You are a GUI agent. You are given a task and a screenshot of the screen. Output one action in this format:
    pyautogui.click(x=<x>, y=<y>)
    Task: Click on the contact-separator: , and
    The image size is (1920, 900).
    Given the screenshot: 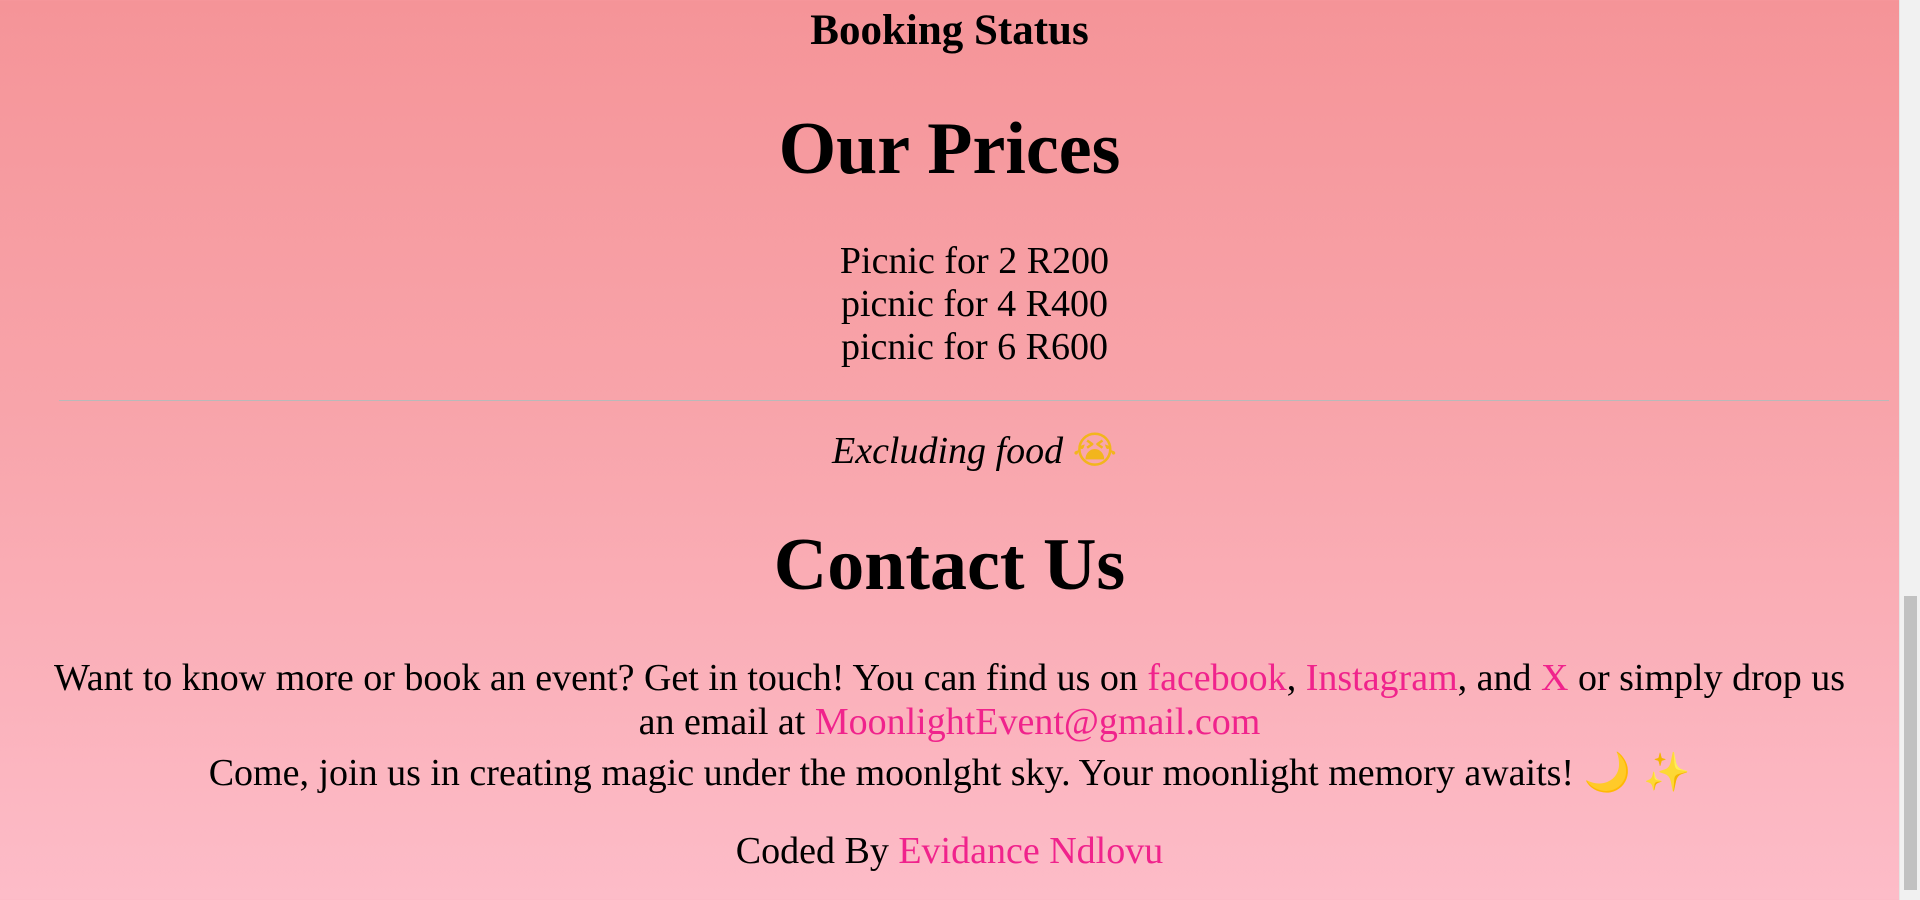 What is the action you would take?
    pyautogui.click(x=1499, y=678)
    